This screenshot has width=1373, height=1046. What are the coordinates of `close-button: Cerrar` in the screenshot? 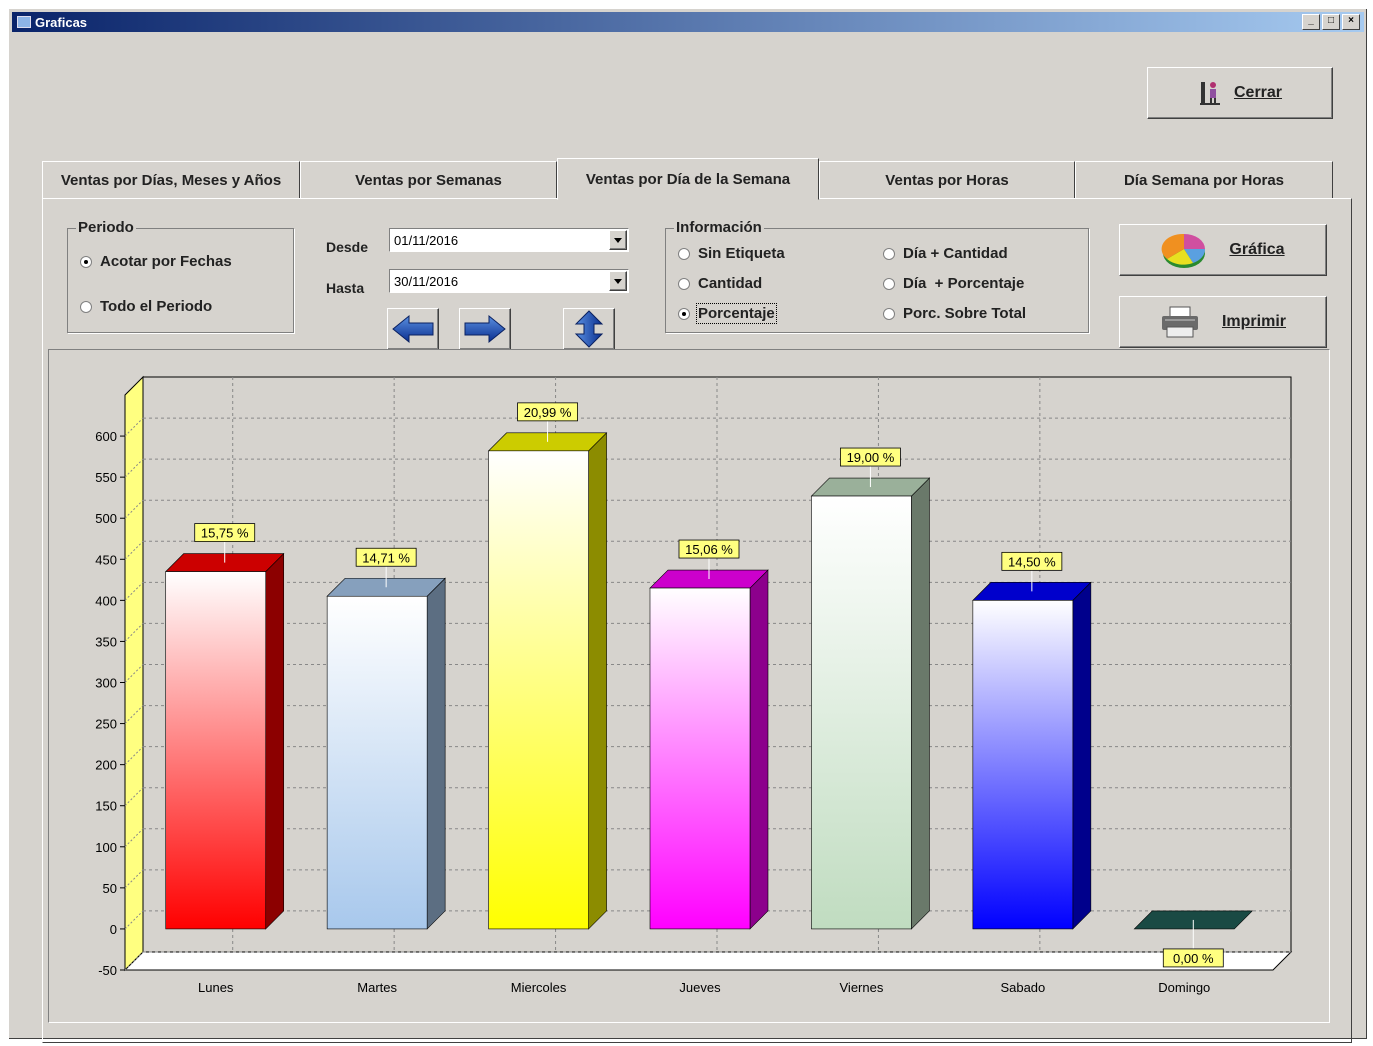 It's located at (1240, 93).